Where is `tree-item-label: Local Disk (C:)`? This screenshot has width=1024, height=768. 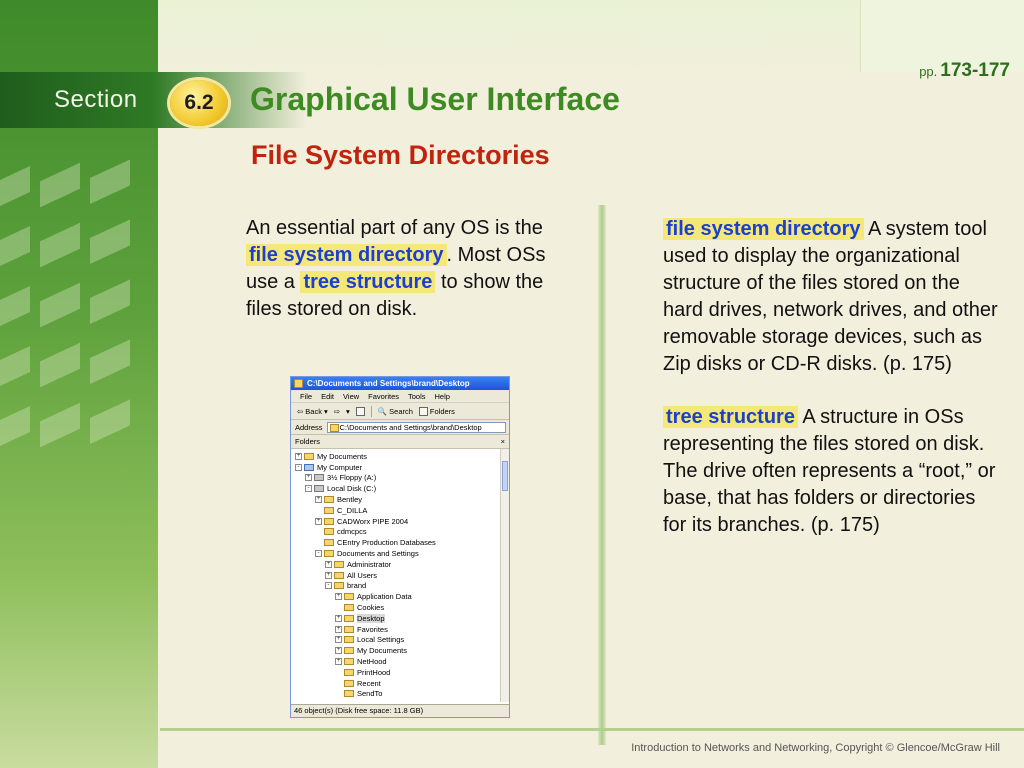
tree-item-label: Local Disk (C:) is located at coordinates (352, 489).